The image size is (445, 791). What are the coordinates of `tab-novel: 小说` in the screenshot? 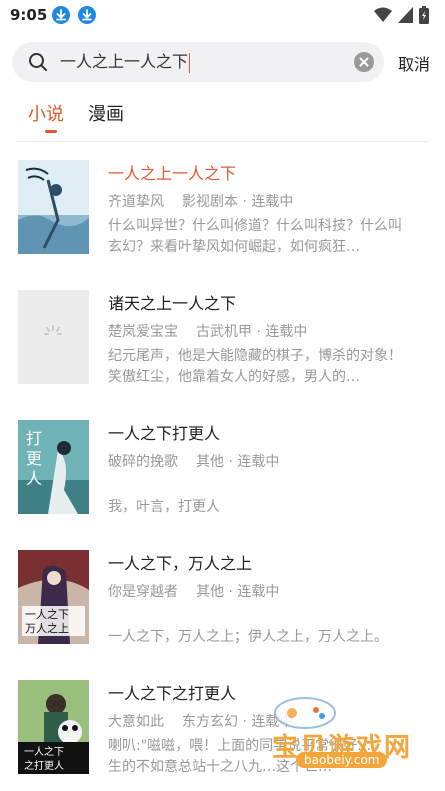 It's located at (46, 113).